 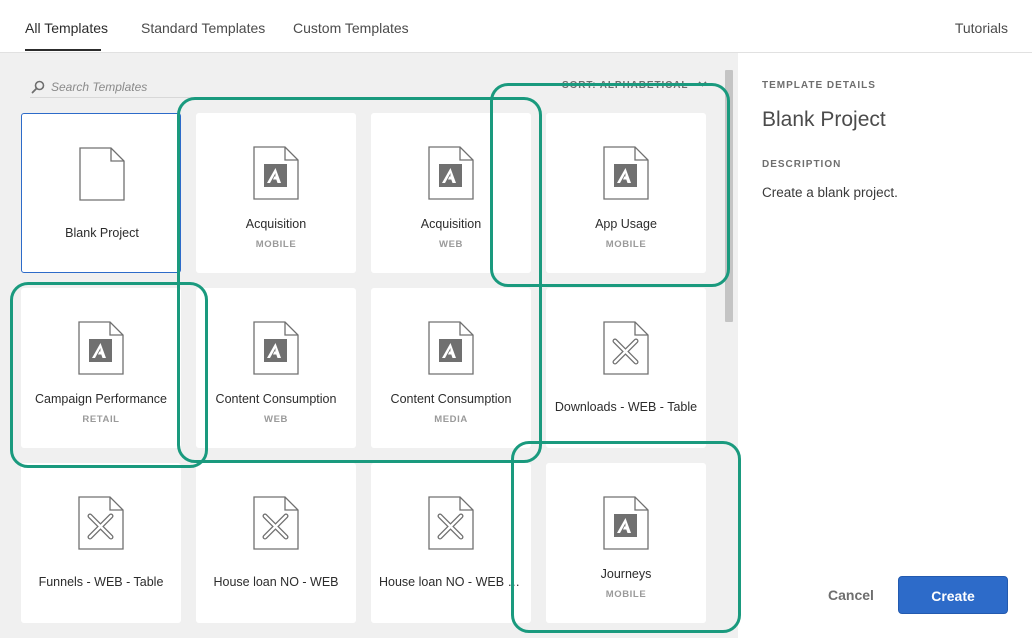 What do you see at coordinates (63, 50) in the screenshot?
I see `active-tab-indicator` at bounding box center [63, 50].